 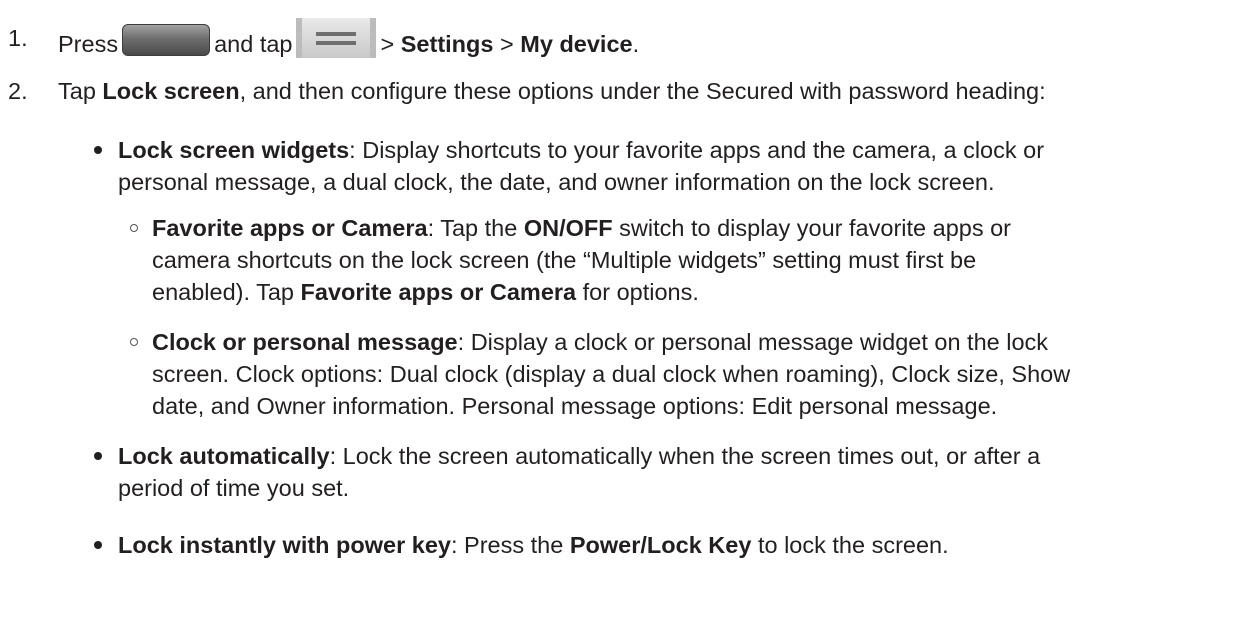 What do you see at coordinates (224, 456) in the screenshot?
I see `lock-automatically-term: Lock automatically` at bounding box center [224, 456].